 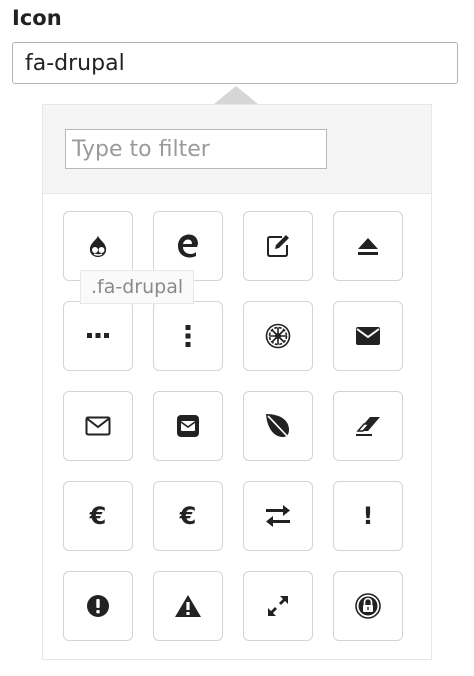 What do you see at coordinates (137, 287) in the screenshot?
I see `icon-tooltip: .fa-drupal` at bounding box center [137, 287].